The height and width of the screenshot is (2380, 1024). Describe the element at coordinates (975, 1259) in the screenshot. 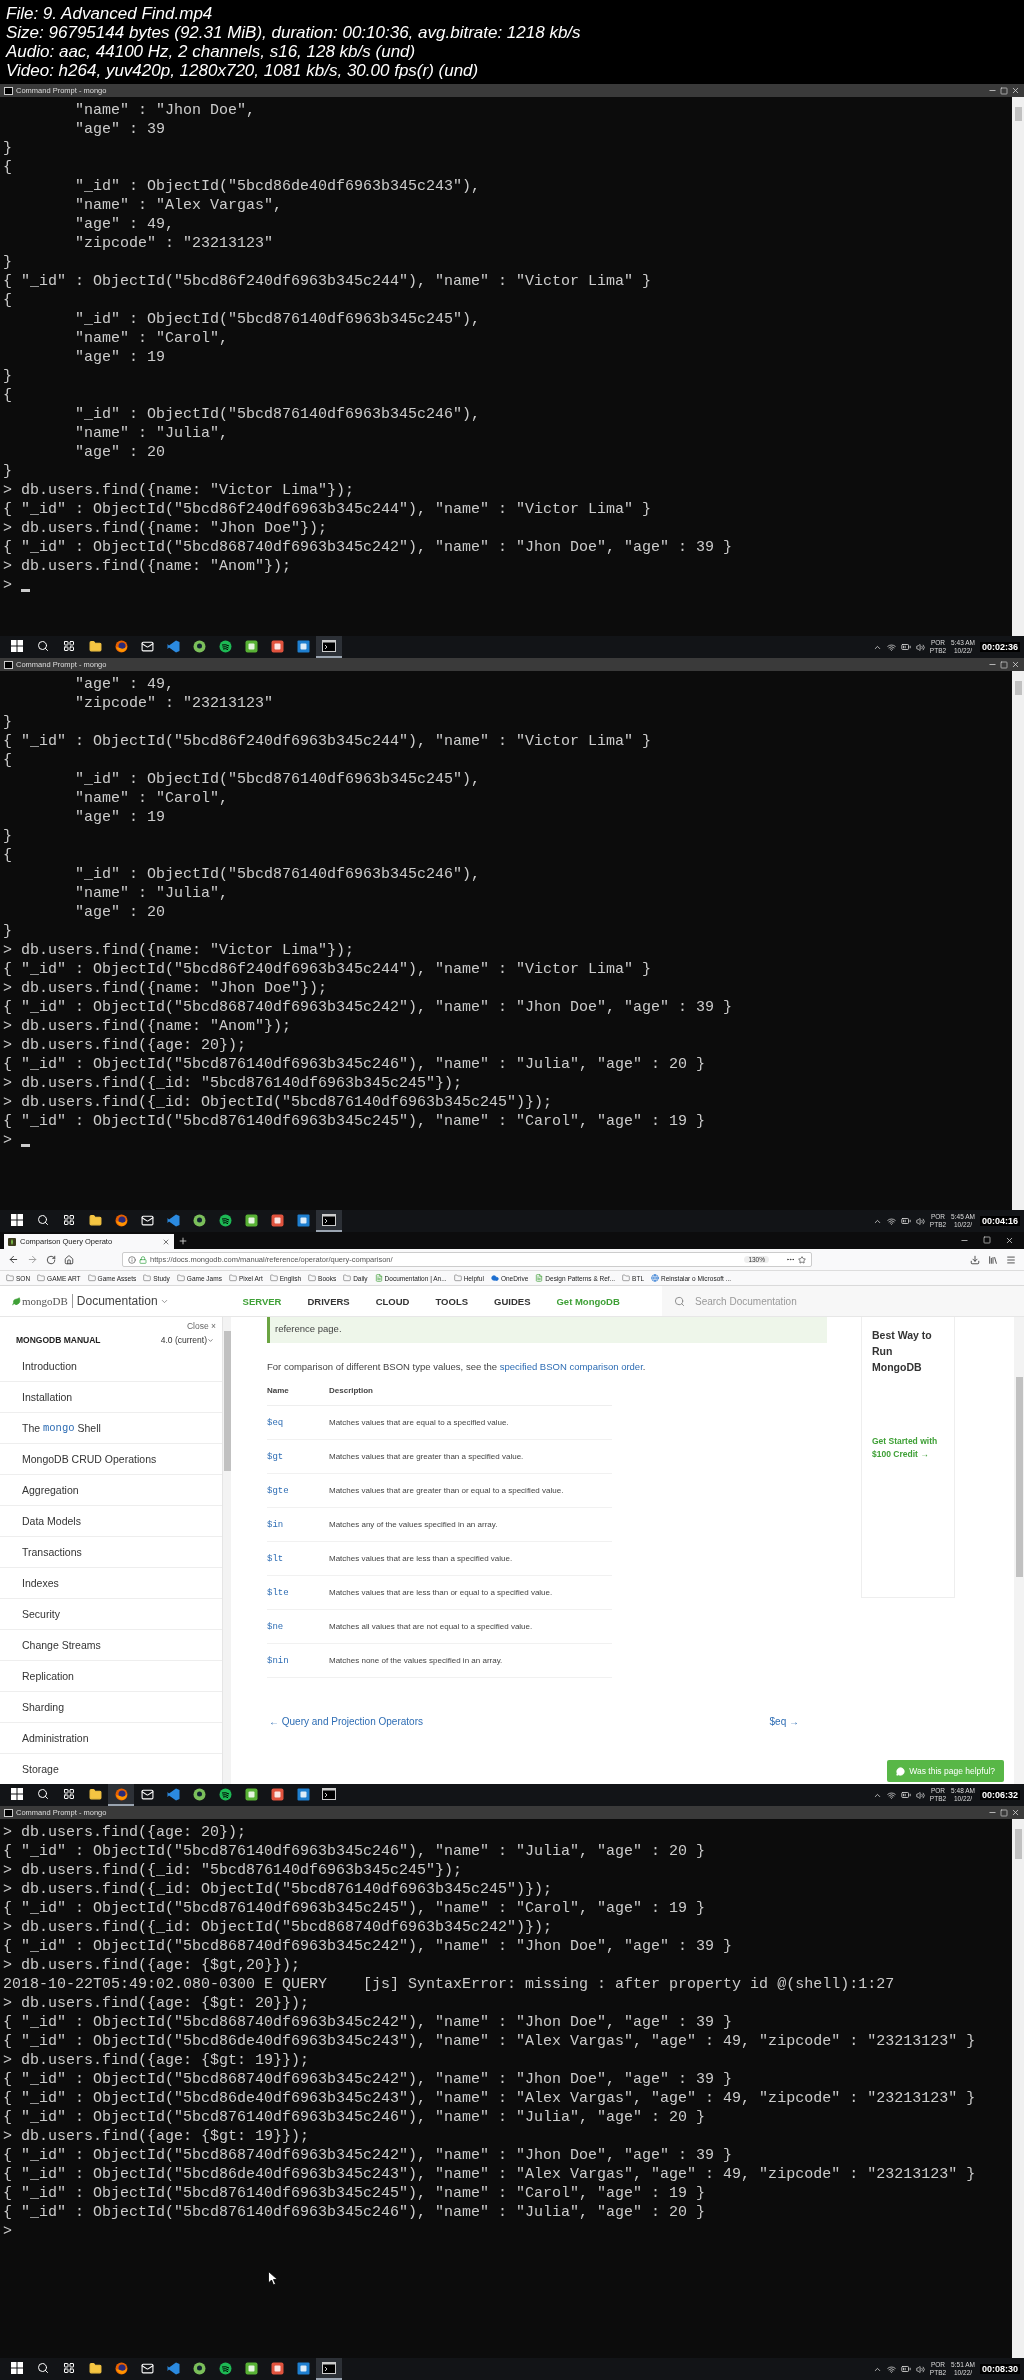

I see `download-icon` at that location.